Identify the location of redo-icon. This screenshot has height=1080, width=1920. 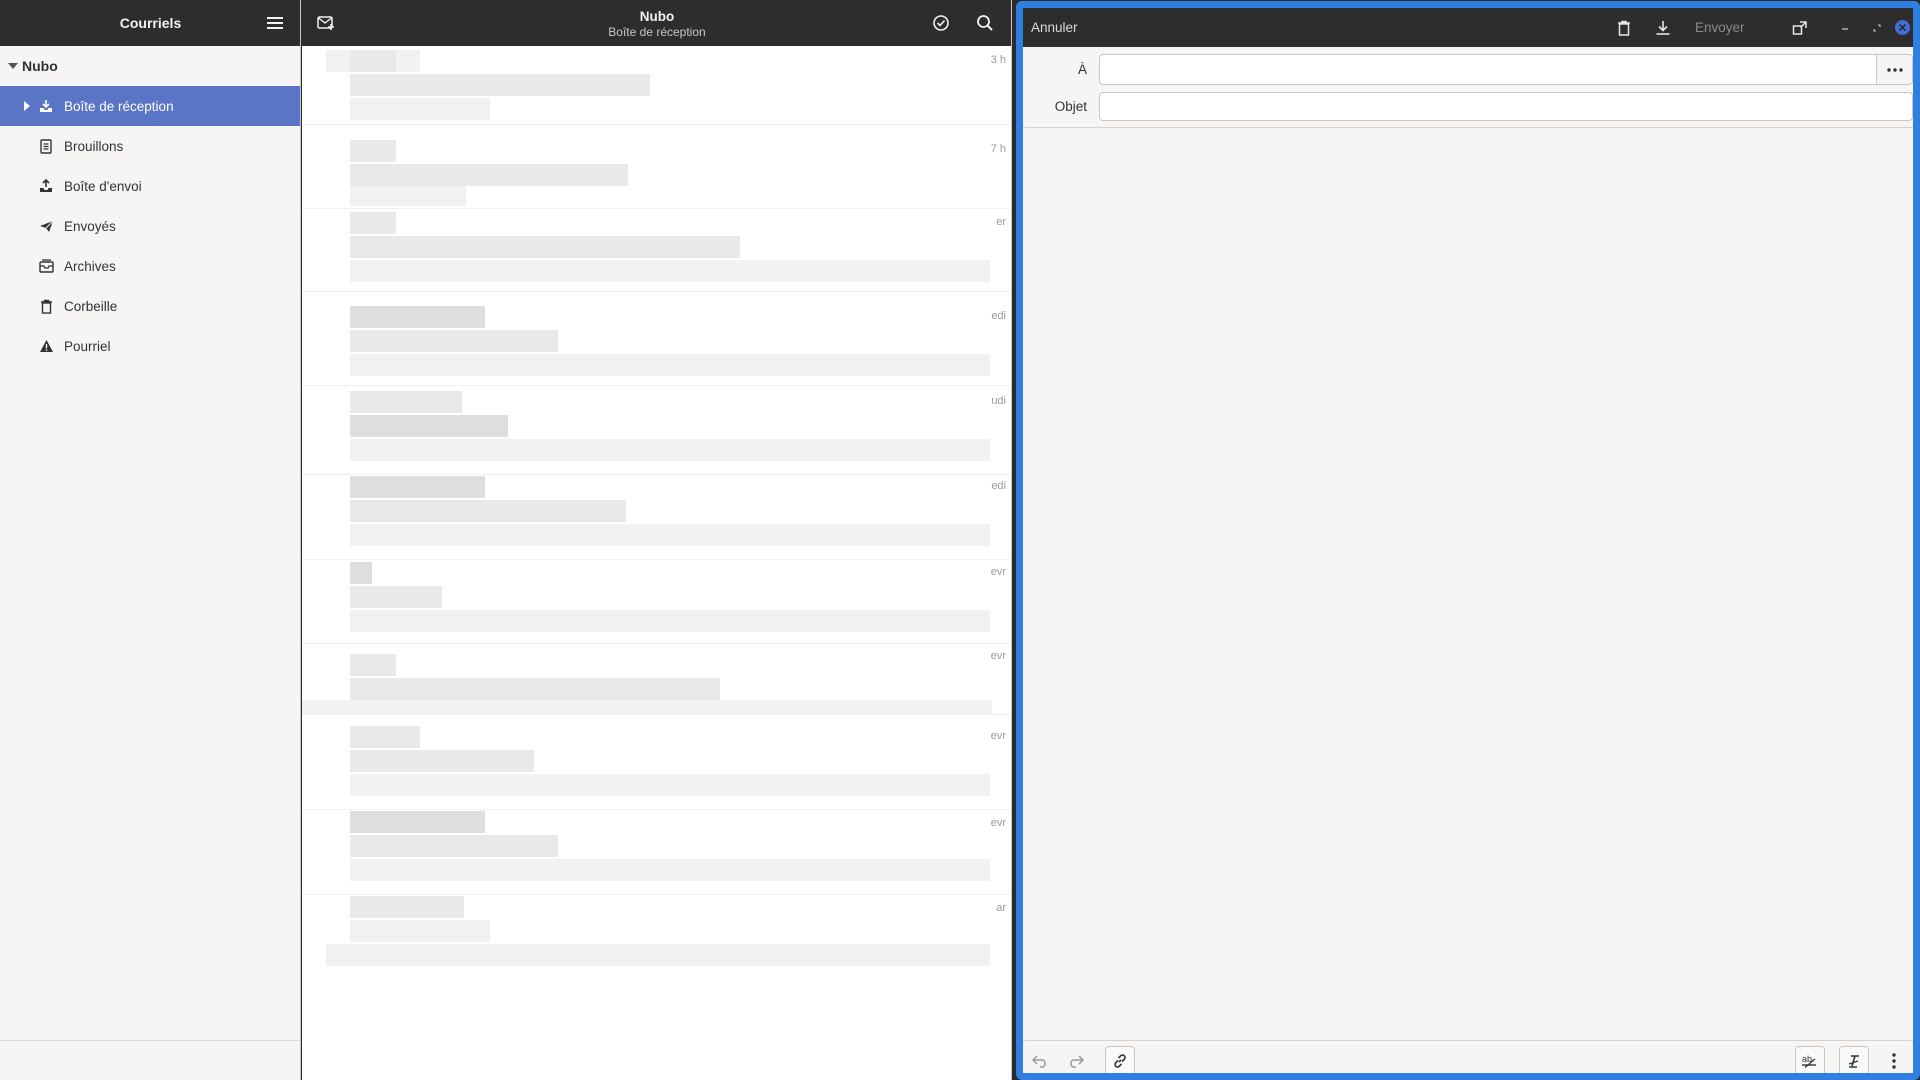
(1076, 1059).